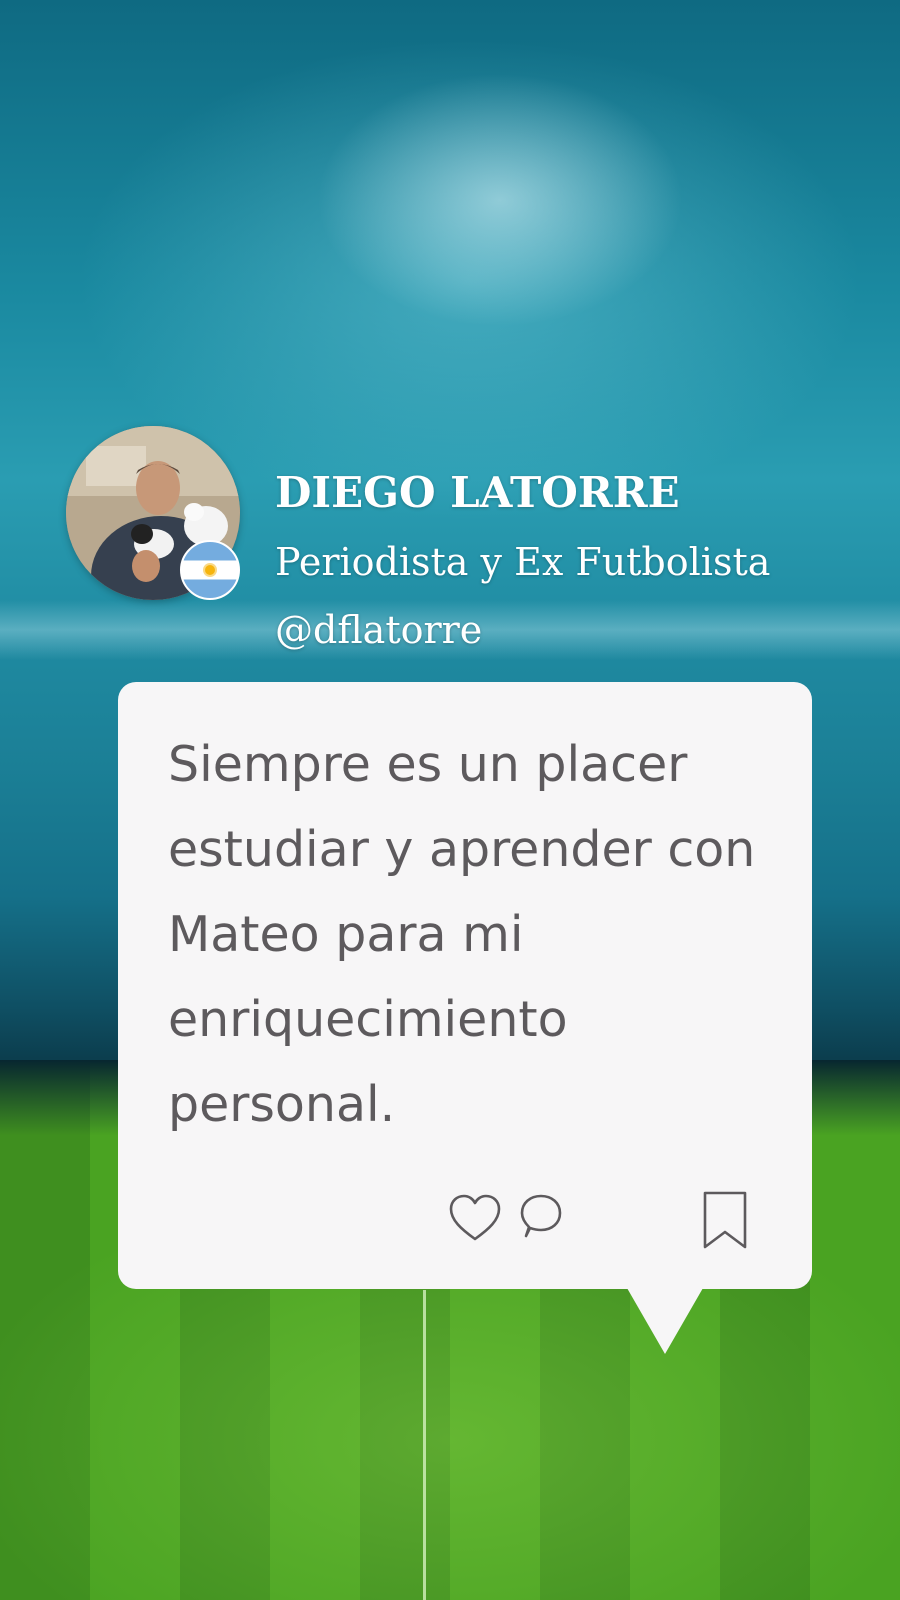 This screenshot has height=1600, width=900. What do you see at coordinates (378, 630) in the screenshot?
I see `profile-handle: @dflatorre` at bounding box center [378, 630].